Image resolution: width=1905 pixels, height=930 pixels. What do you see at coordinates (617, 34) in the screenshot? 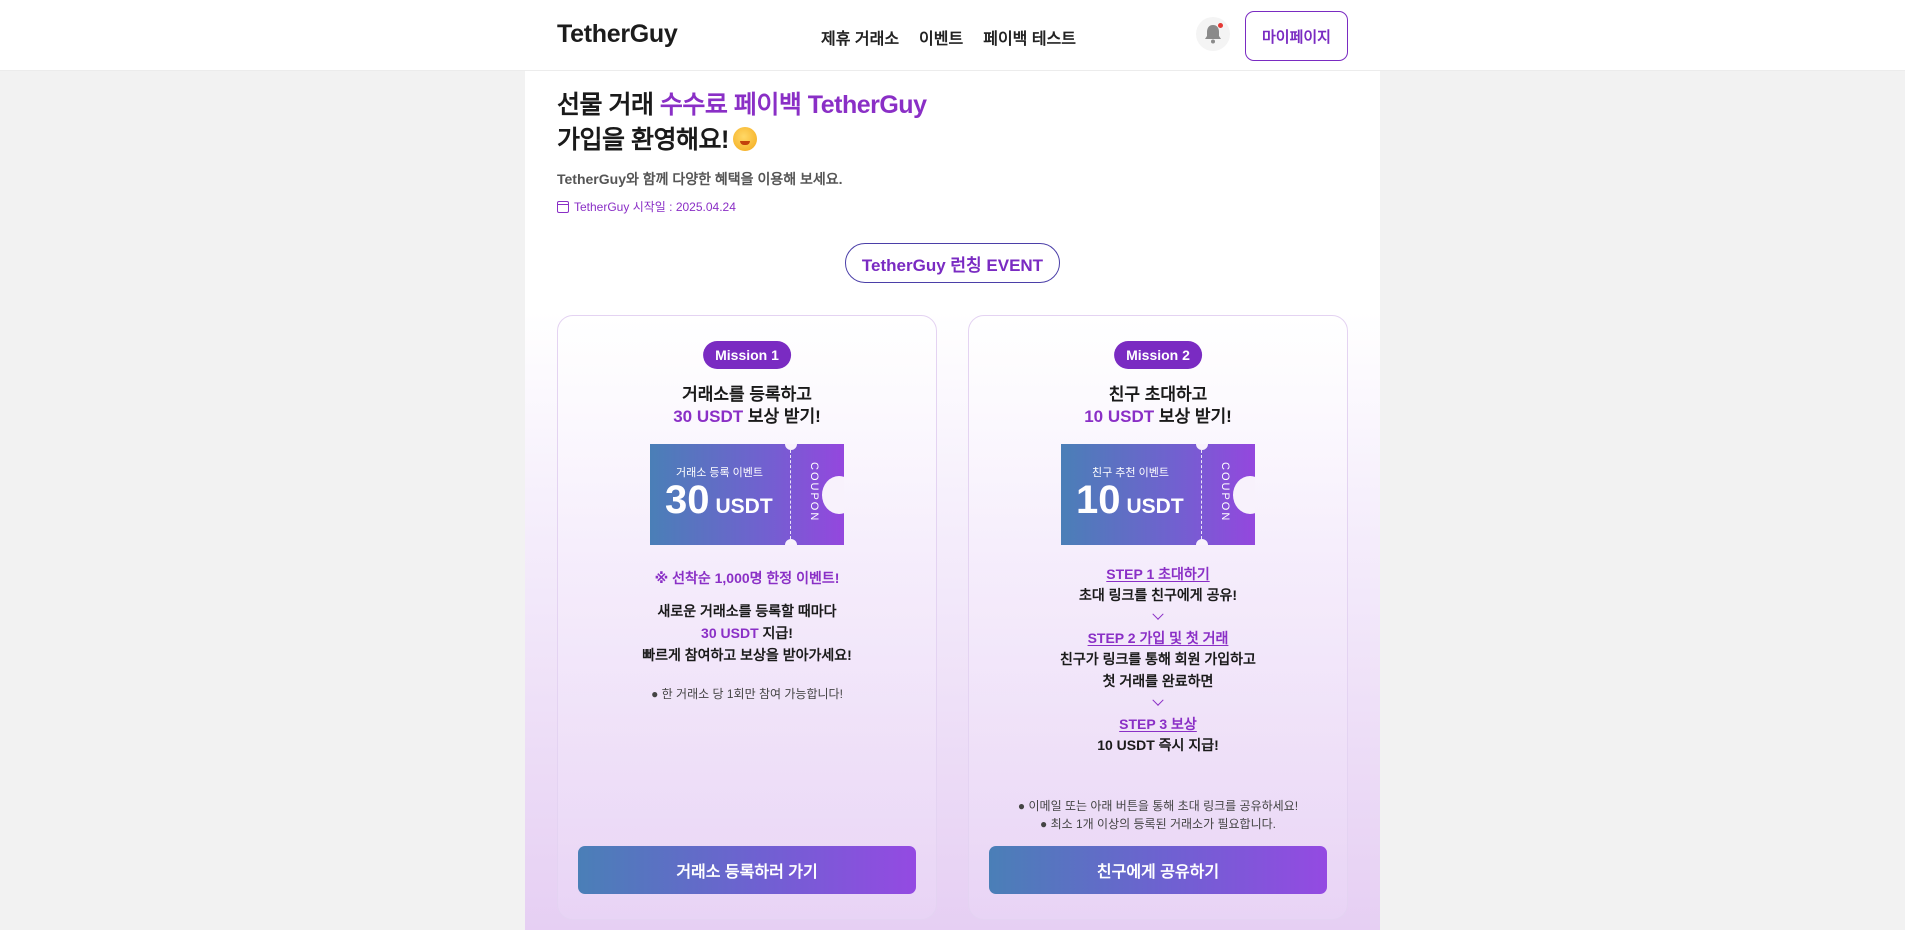
I see `logo: TetherGuy` at bounding box center [617, 34].